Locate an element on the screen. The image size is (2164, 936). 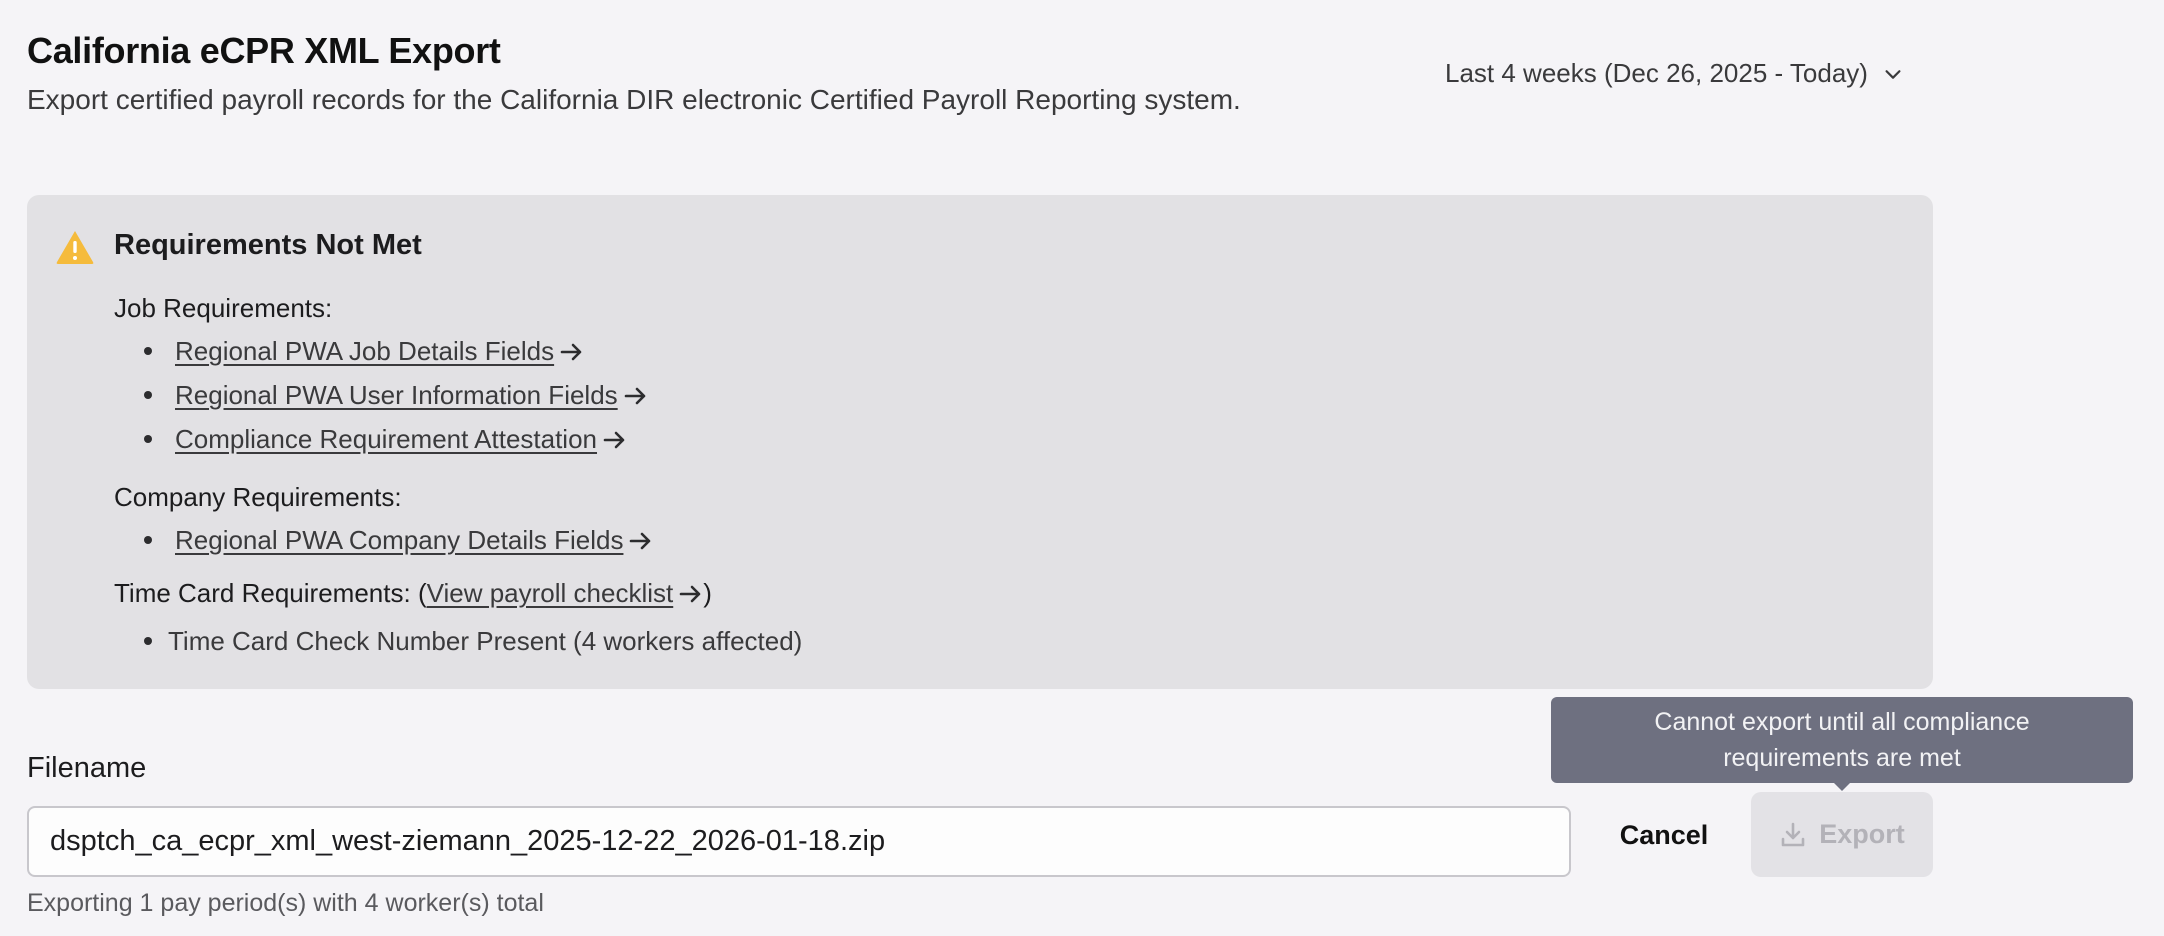
job-details-link: Regional PWA Job Details Fields is located at coordinates (364, 351).